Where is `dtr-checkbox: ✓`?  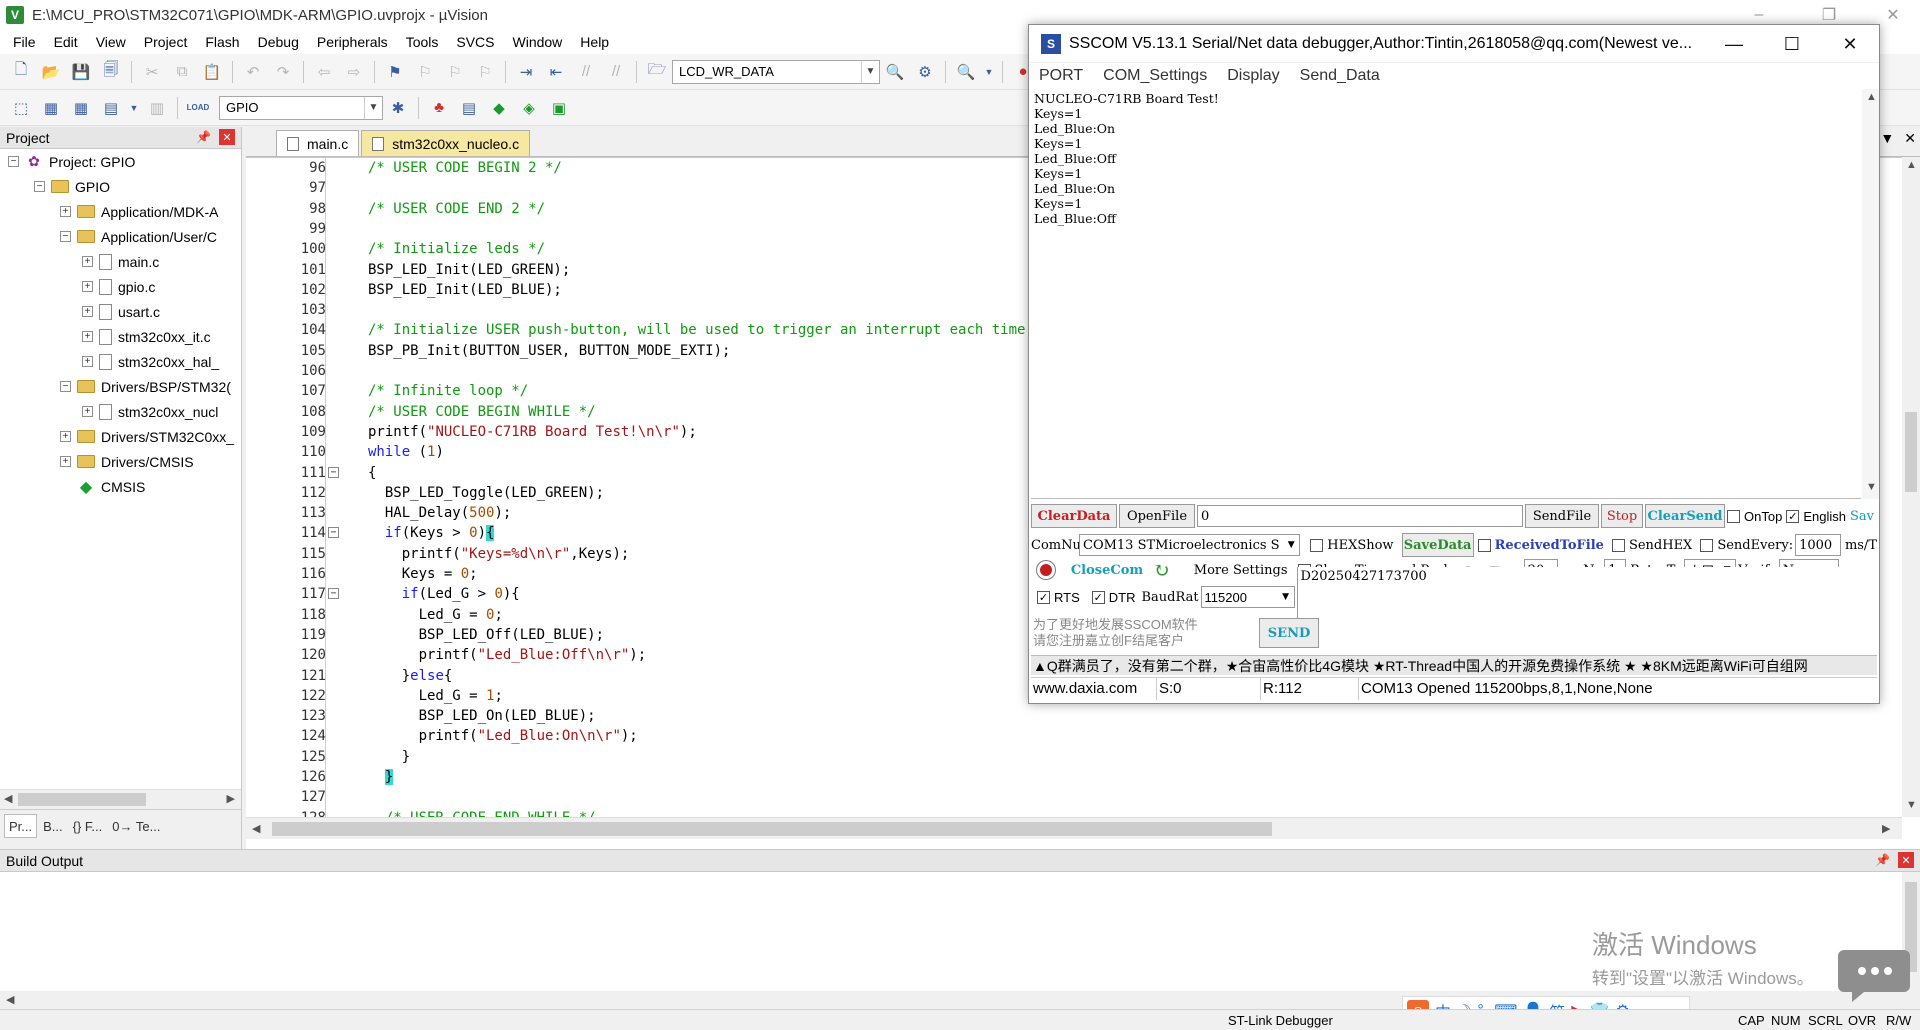 dtr-checkbox: ✓ is located at coordinates (1098, 597).